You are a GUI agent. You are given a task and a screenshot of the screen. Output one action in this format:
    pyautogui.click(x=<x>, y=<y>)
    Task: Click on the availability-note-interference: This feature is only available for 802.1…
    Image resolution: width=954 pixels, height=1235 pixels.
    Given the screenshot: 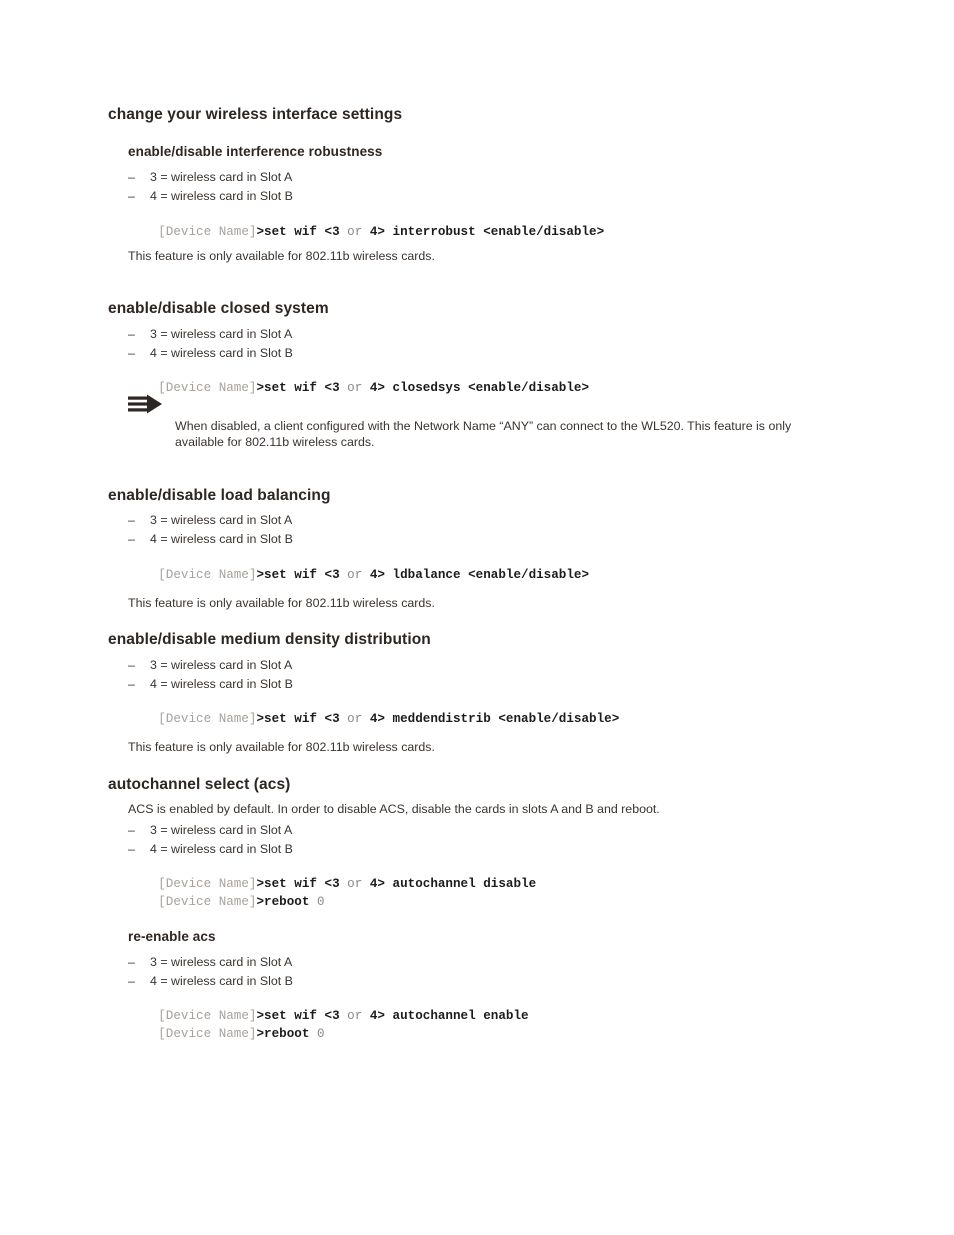 What is the action you would take?
    pyautogui.click(x=281, y=256)
    